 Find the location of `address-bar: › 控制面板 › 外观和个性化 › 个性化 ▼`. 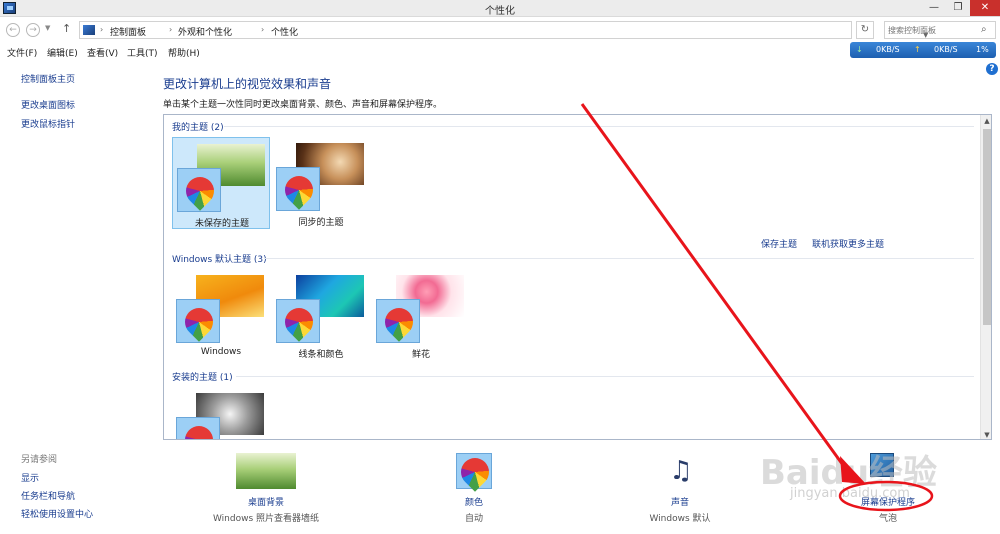

address-bar: › 控制面板 › 外观和个性化 › 个性化 ▼ is located at coordinates (503, 30).